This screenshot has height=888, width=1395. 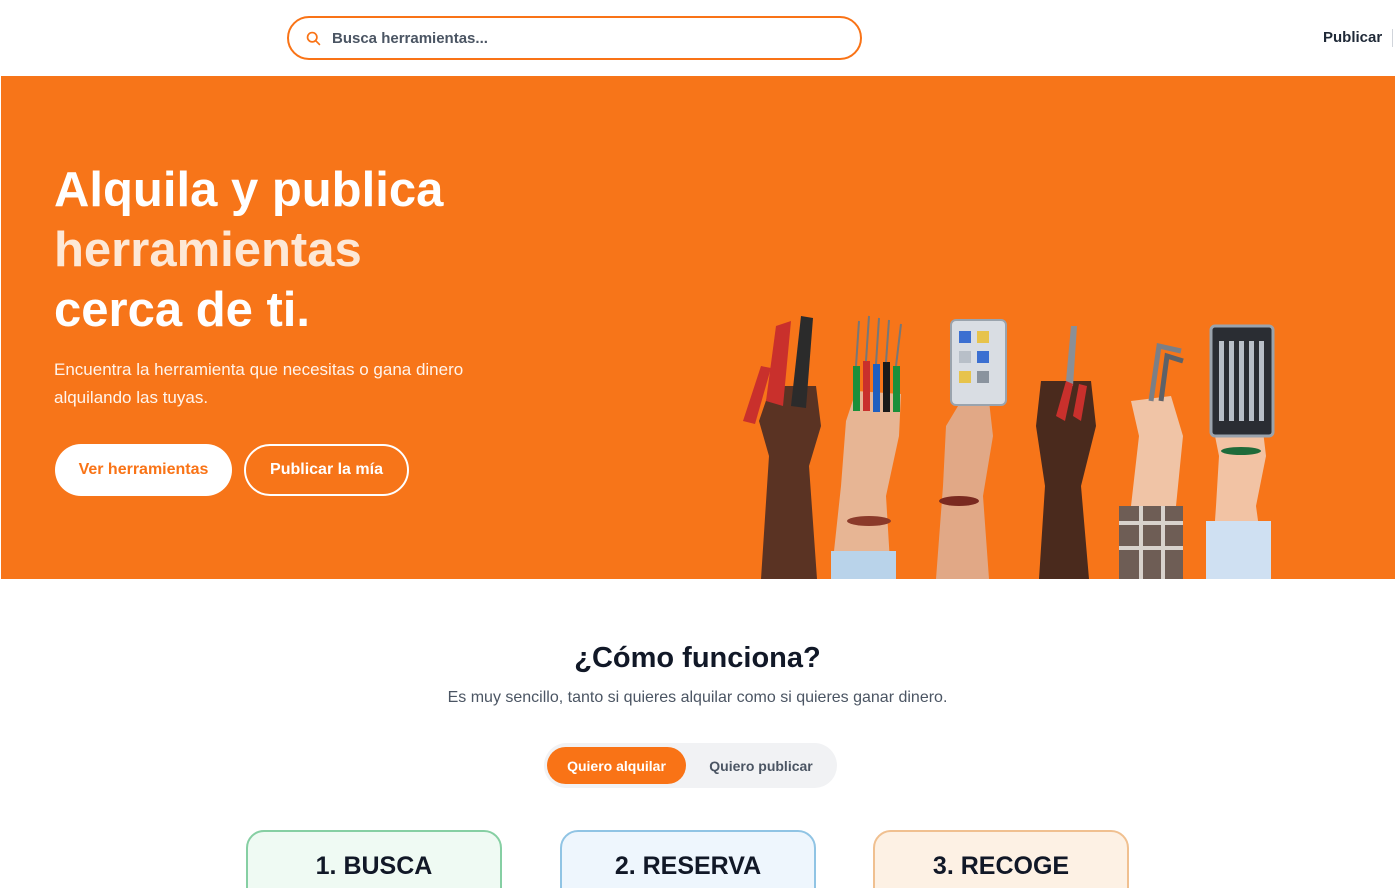 What do you see at coordinates (374, 866) in the screenshot?
I see `step-card-title: 1. BUSCA` at bounding box center [374, 866].